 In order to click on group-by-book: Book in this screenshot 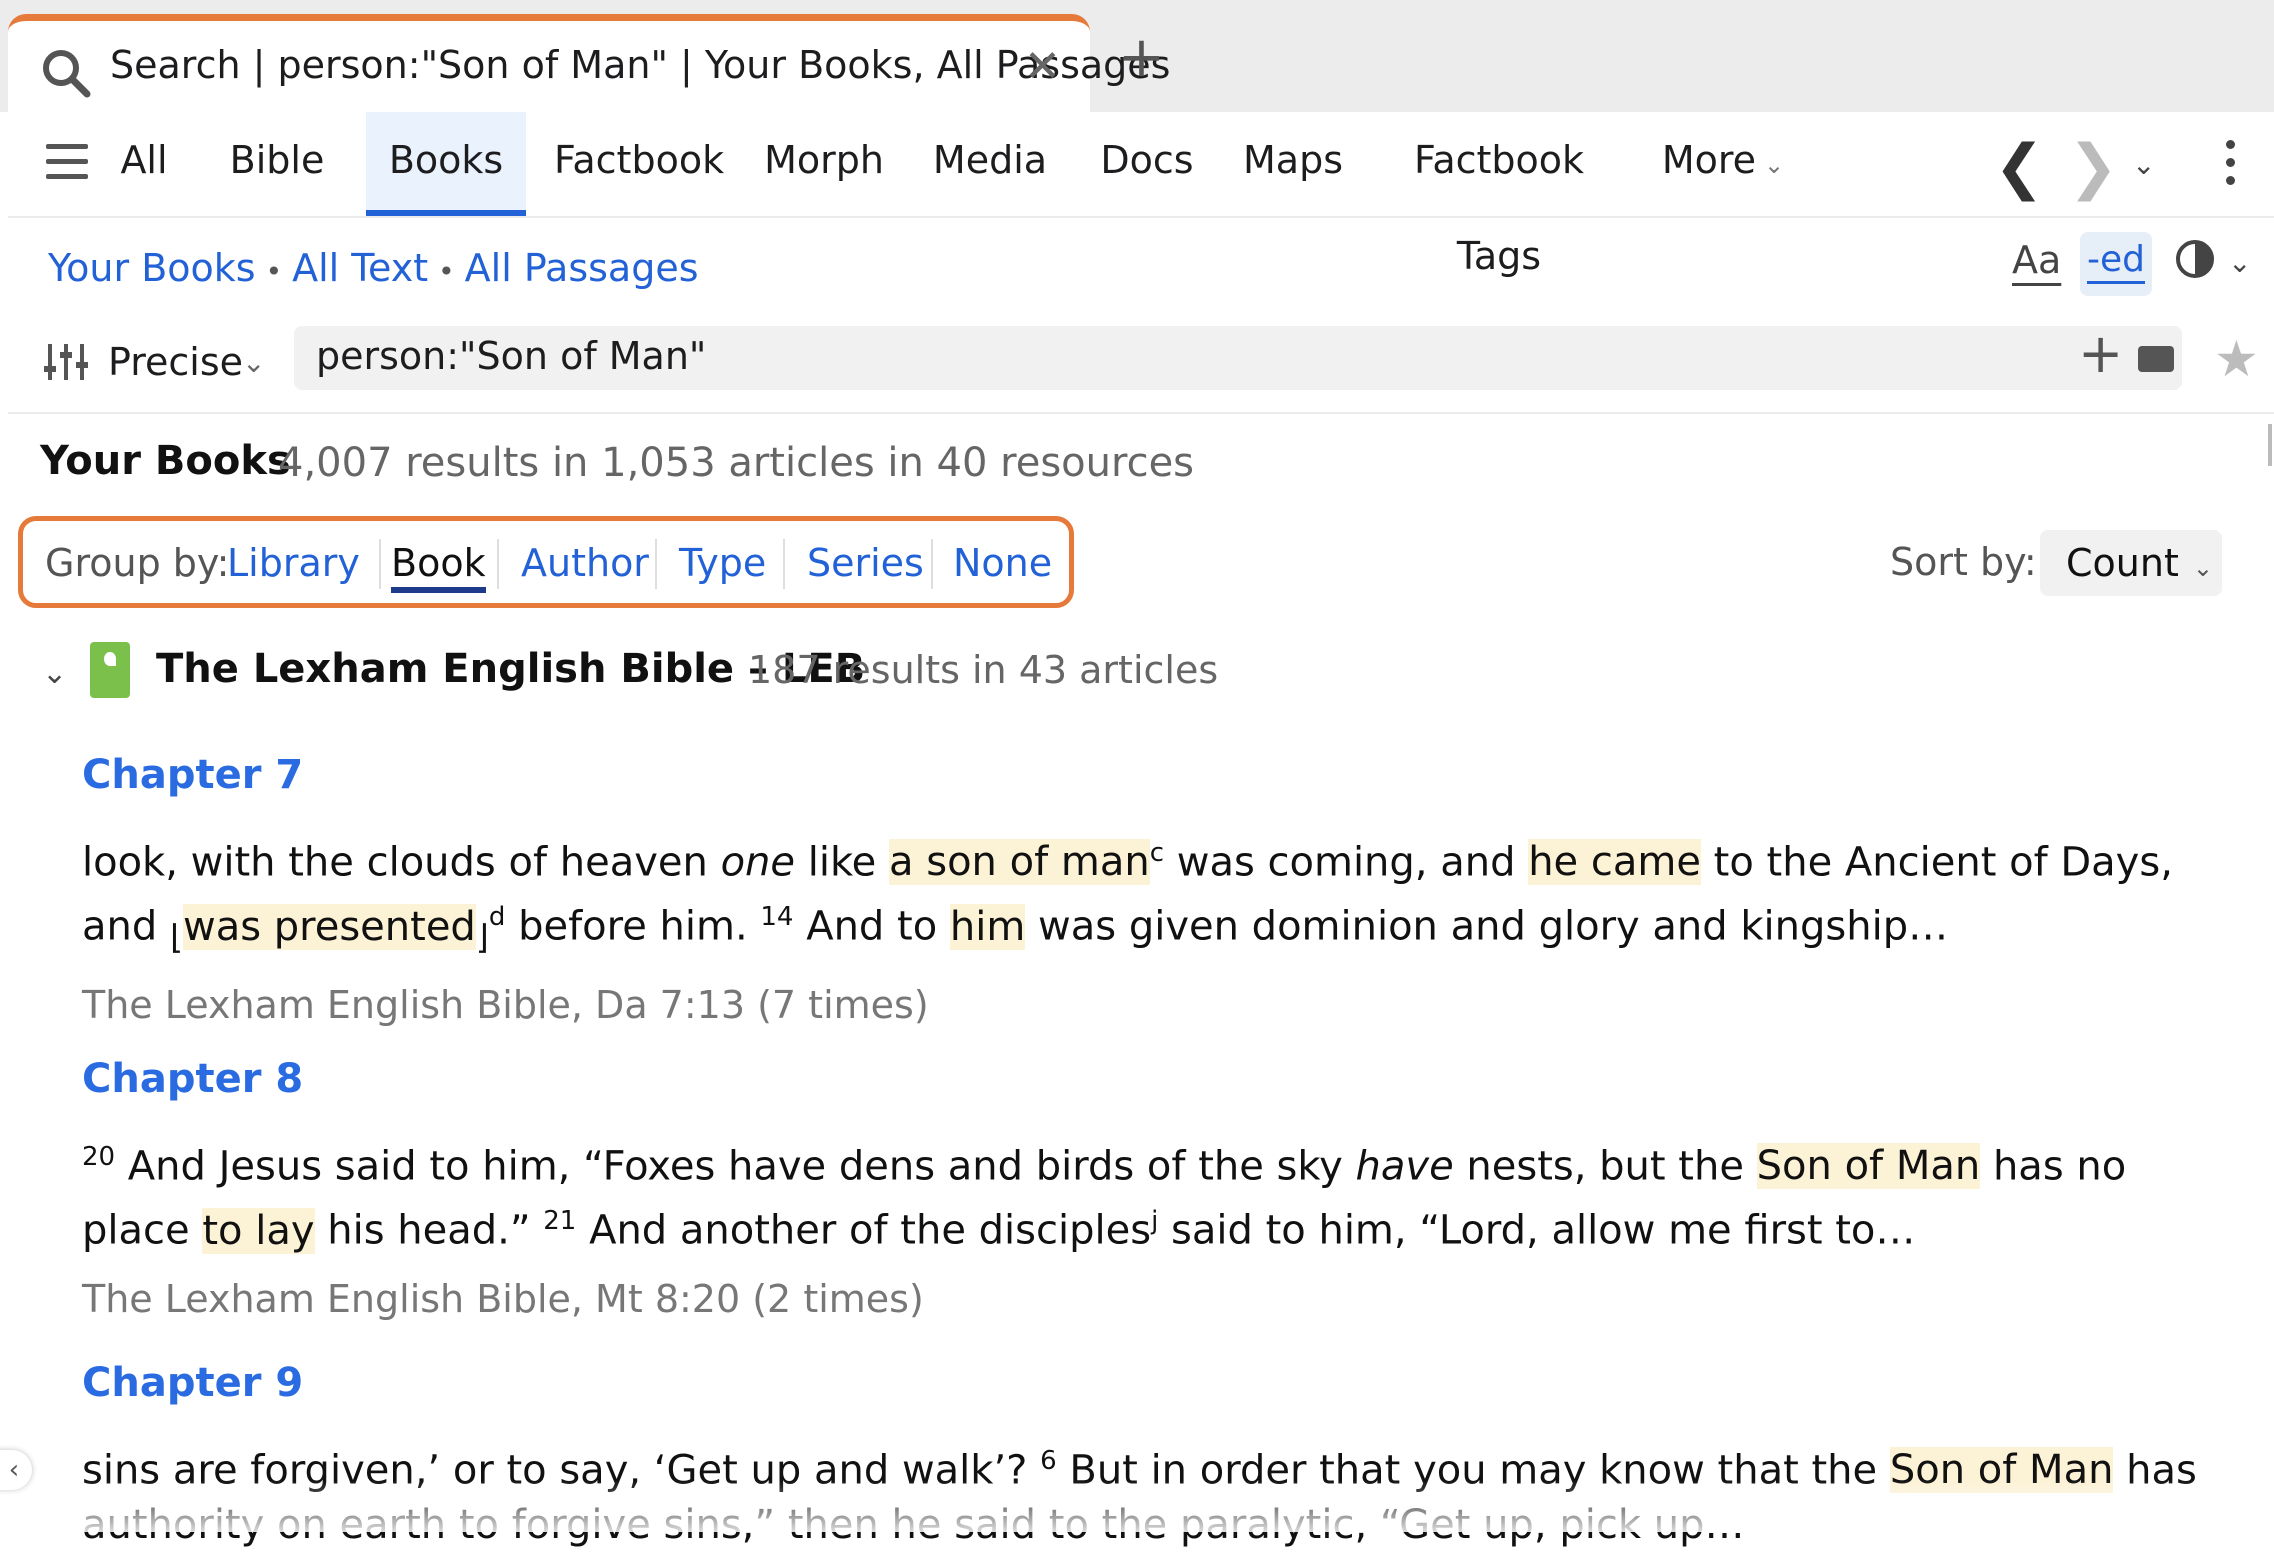, I will do `click(438, 567)`.